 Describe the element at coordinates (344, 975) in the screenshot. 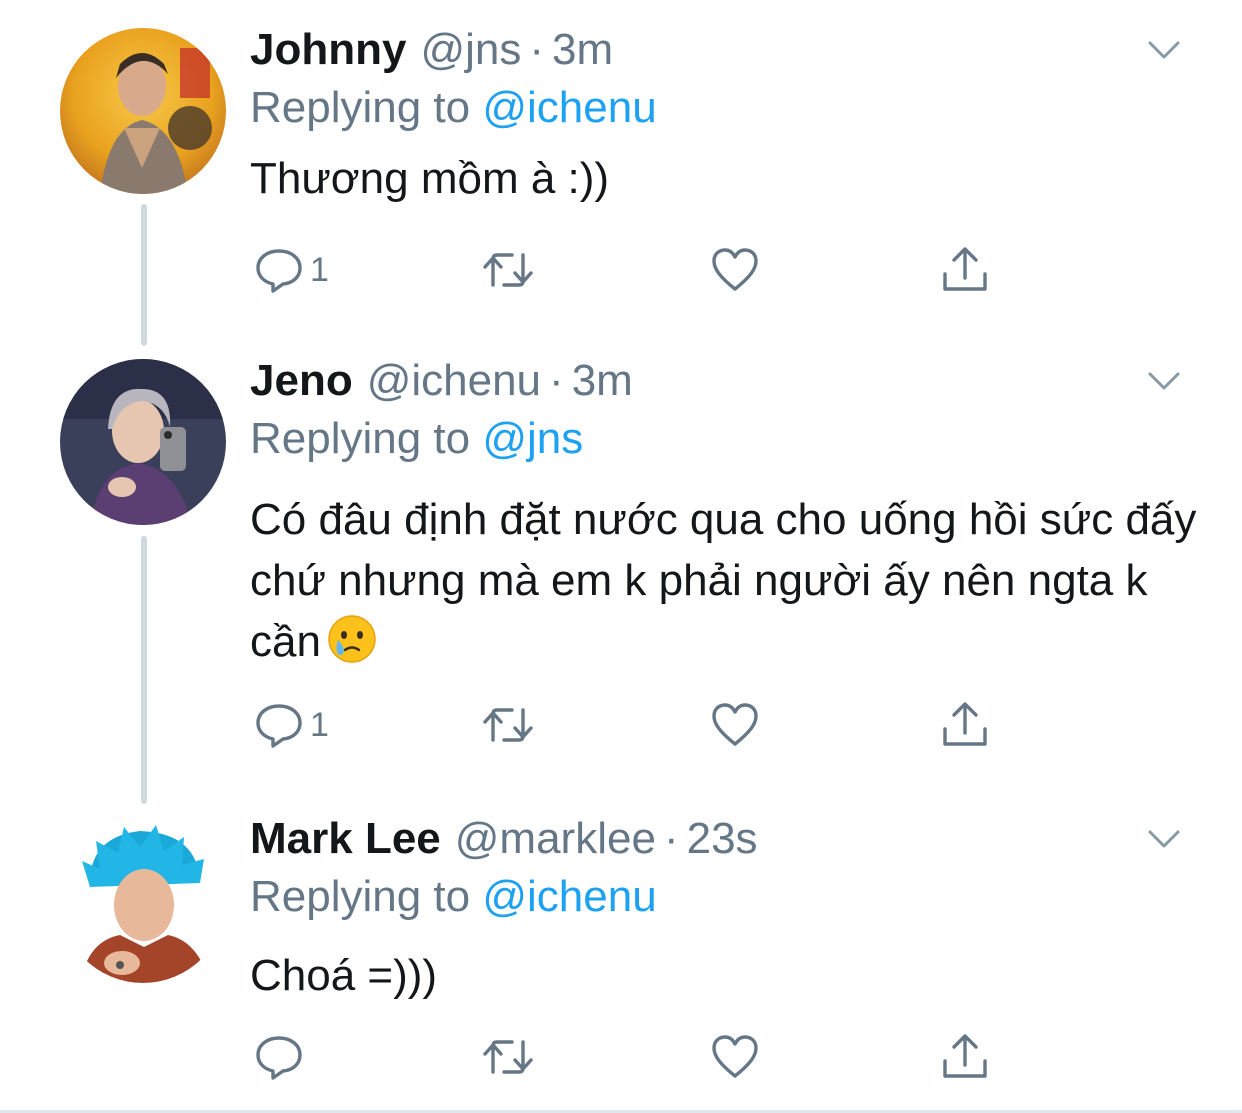

I see `tweet-text: Choá =)))` at that location.